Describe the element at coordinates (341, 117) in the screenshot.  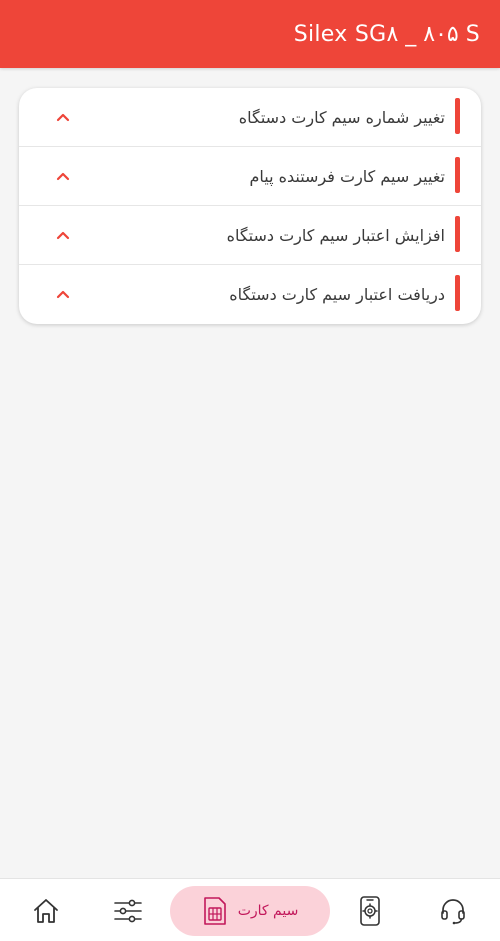
I see `list-item-label: تغییر شماره سیم کارت دستگاه` at that location.